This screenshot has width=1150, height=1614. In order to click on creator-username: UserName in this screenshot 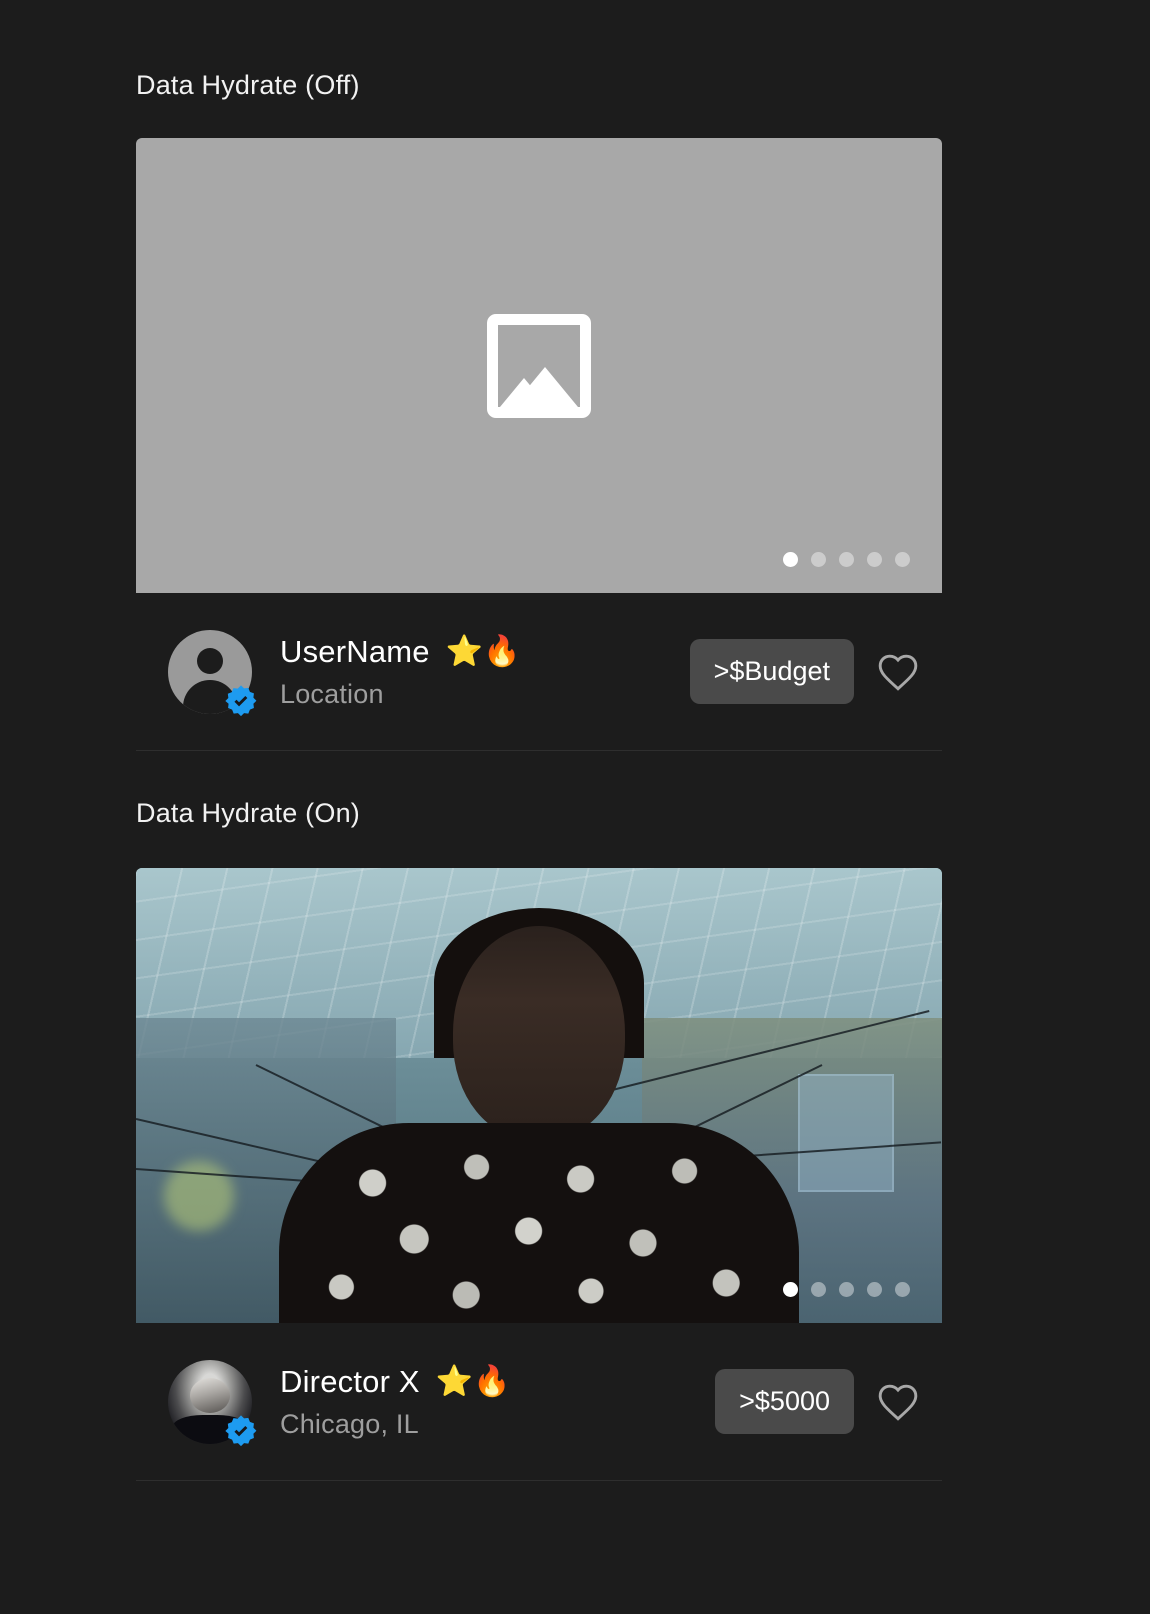, I will do `click(355, 651)`.